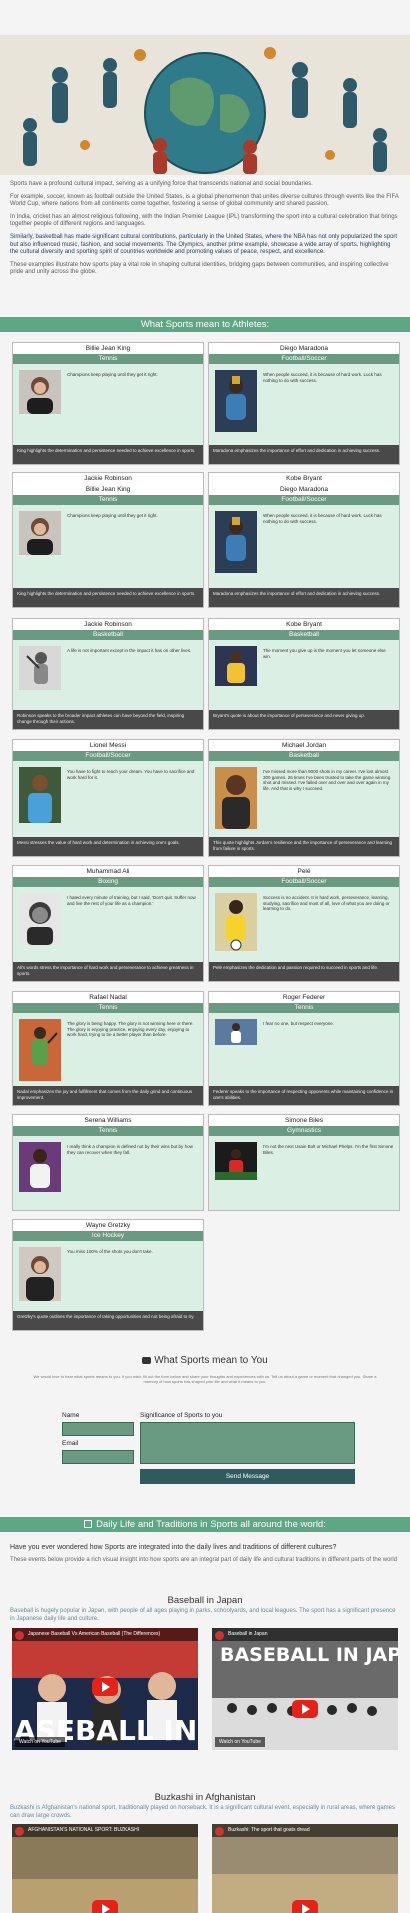  What do you see at coordinates (305, 1868) in the screenshot?
I see `video-player: Buzkashi: The sport that goats dread` at bounding box center [305, 1868].